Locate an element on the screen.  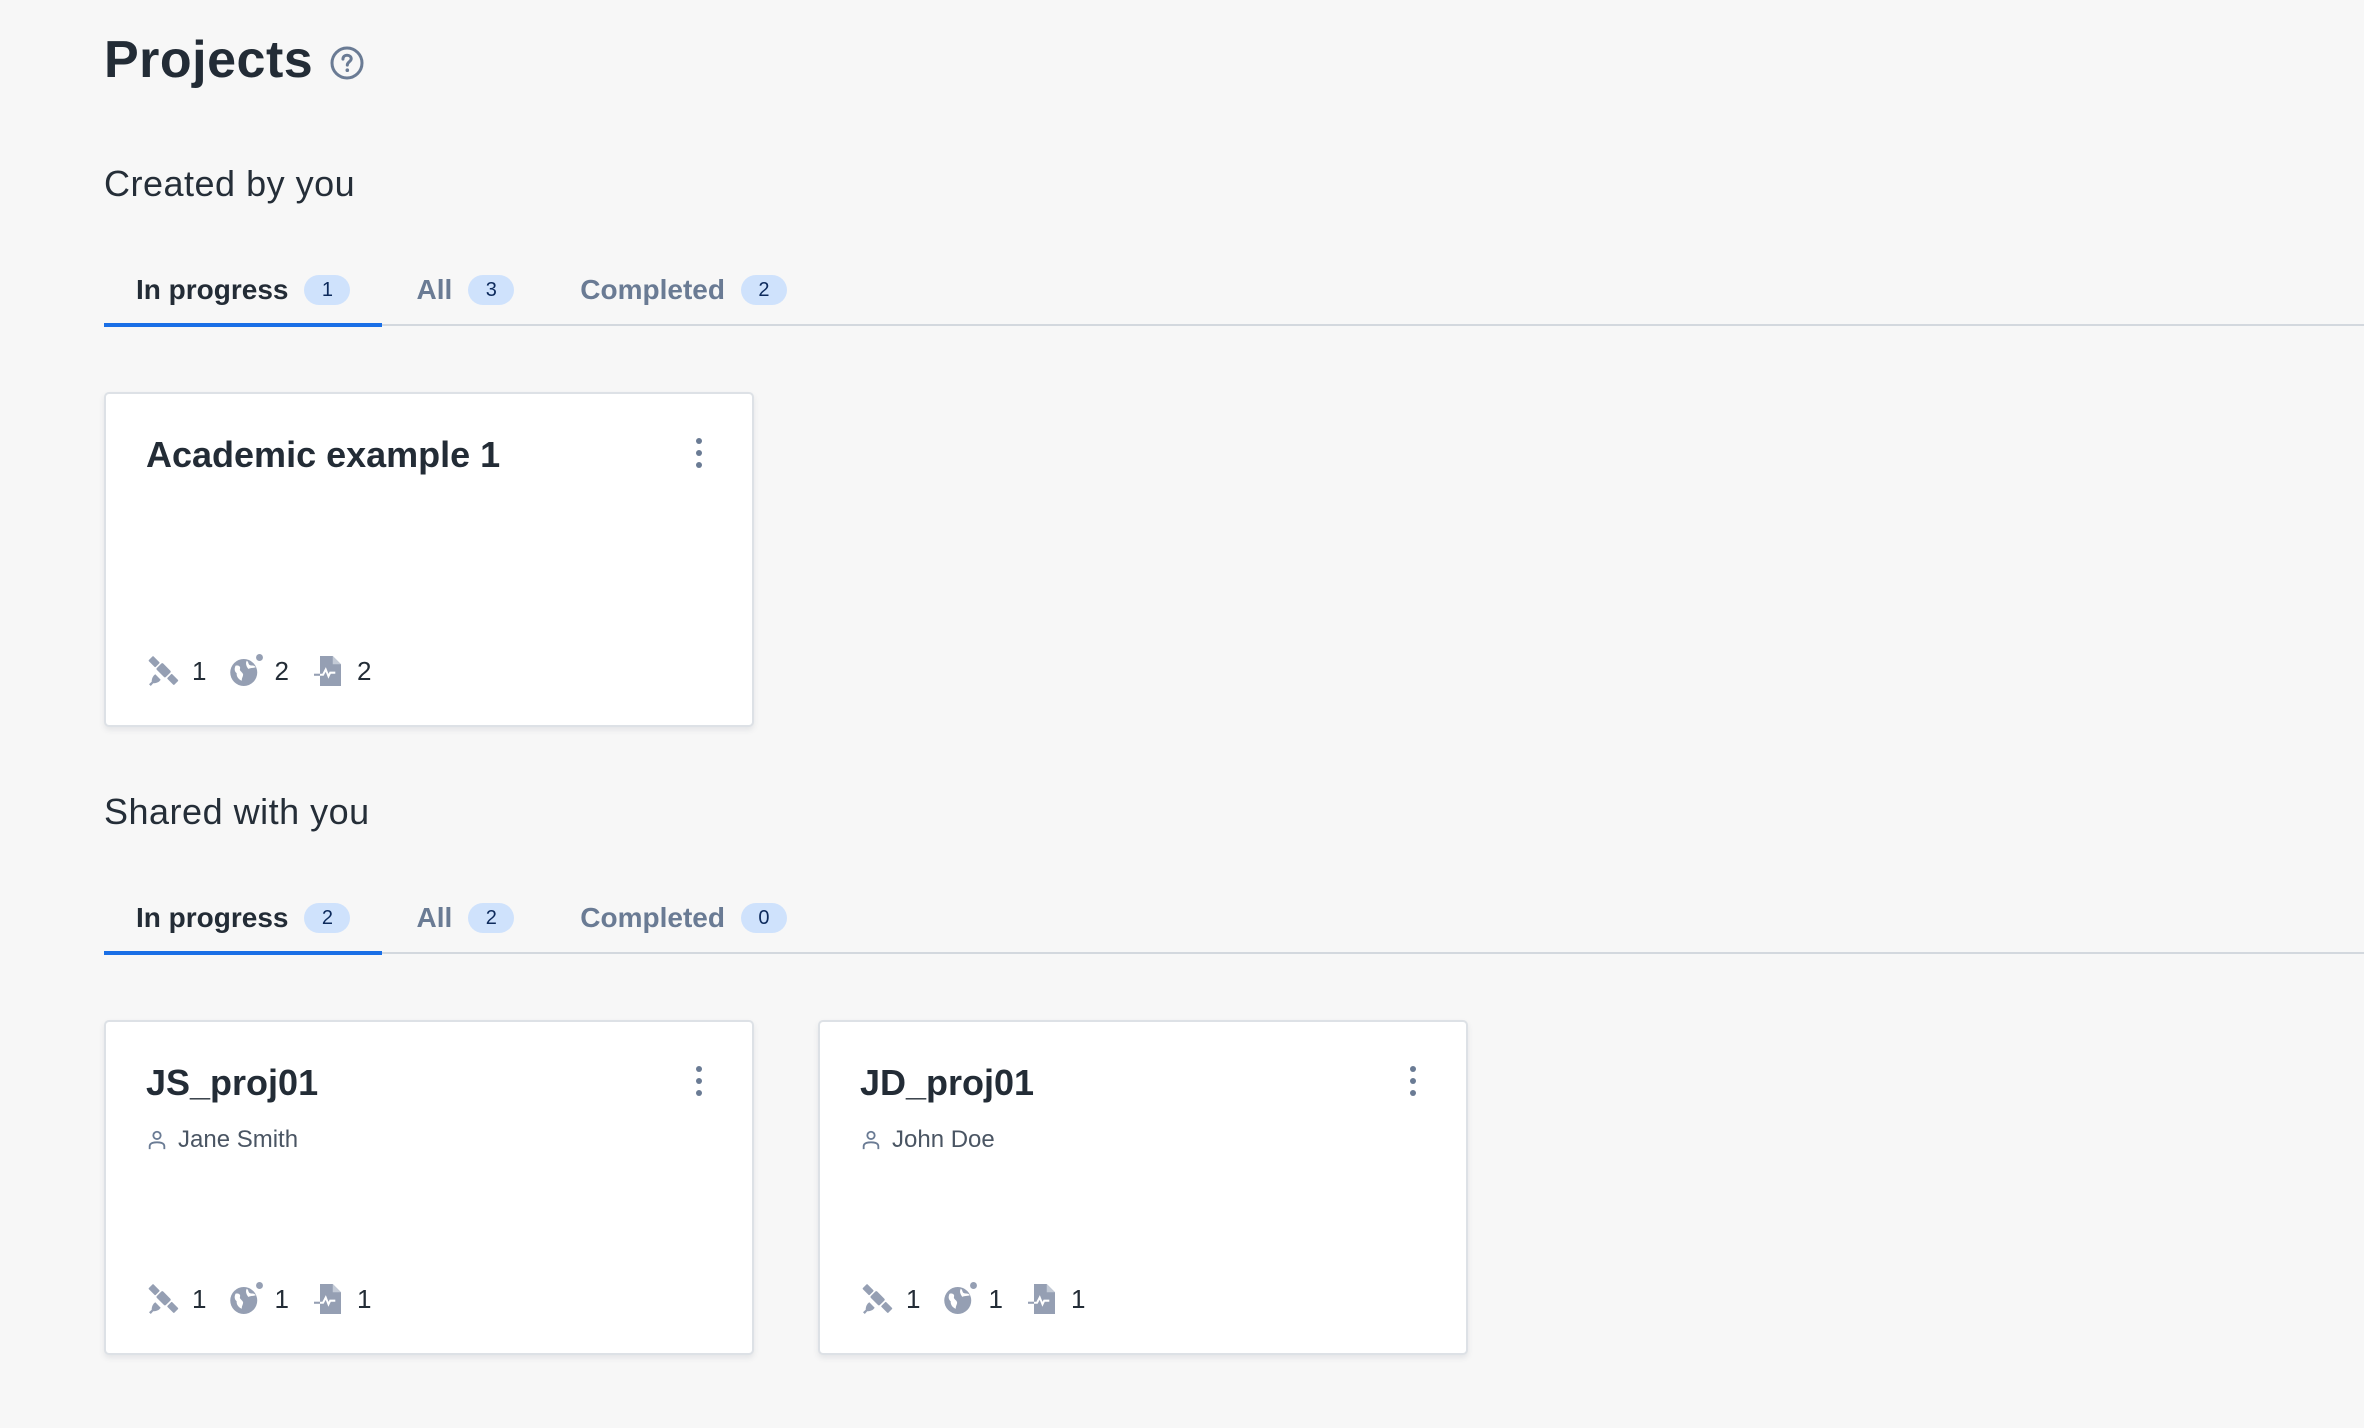
section-heading-created: Created by you is located at coordinates (230, 183).